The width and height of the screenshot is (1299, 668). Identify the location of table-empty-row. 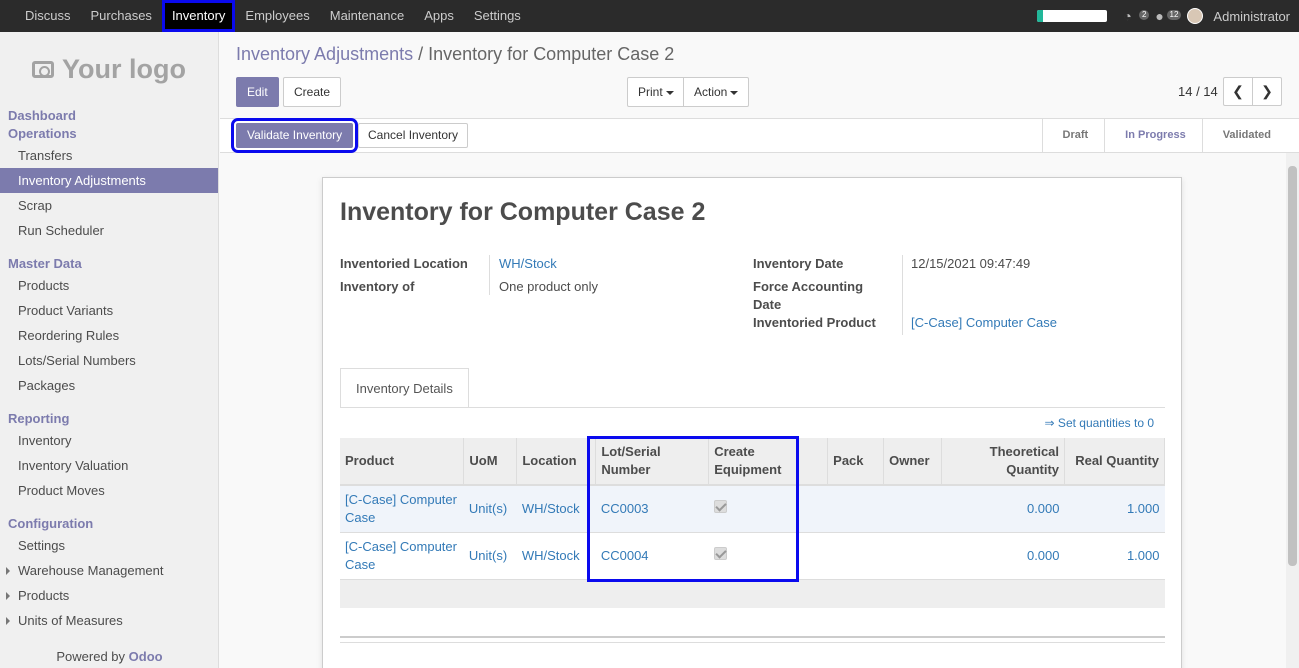
(752, 593).